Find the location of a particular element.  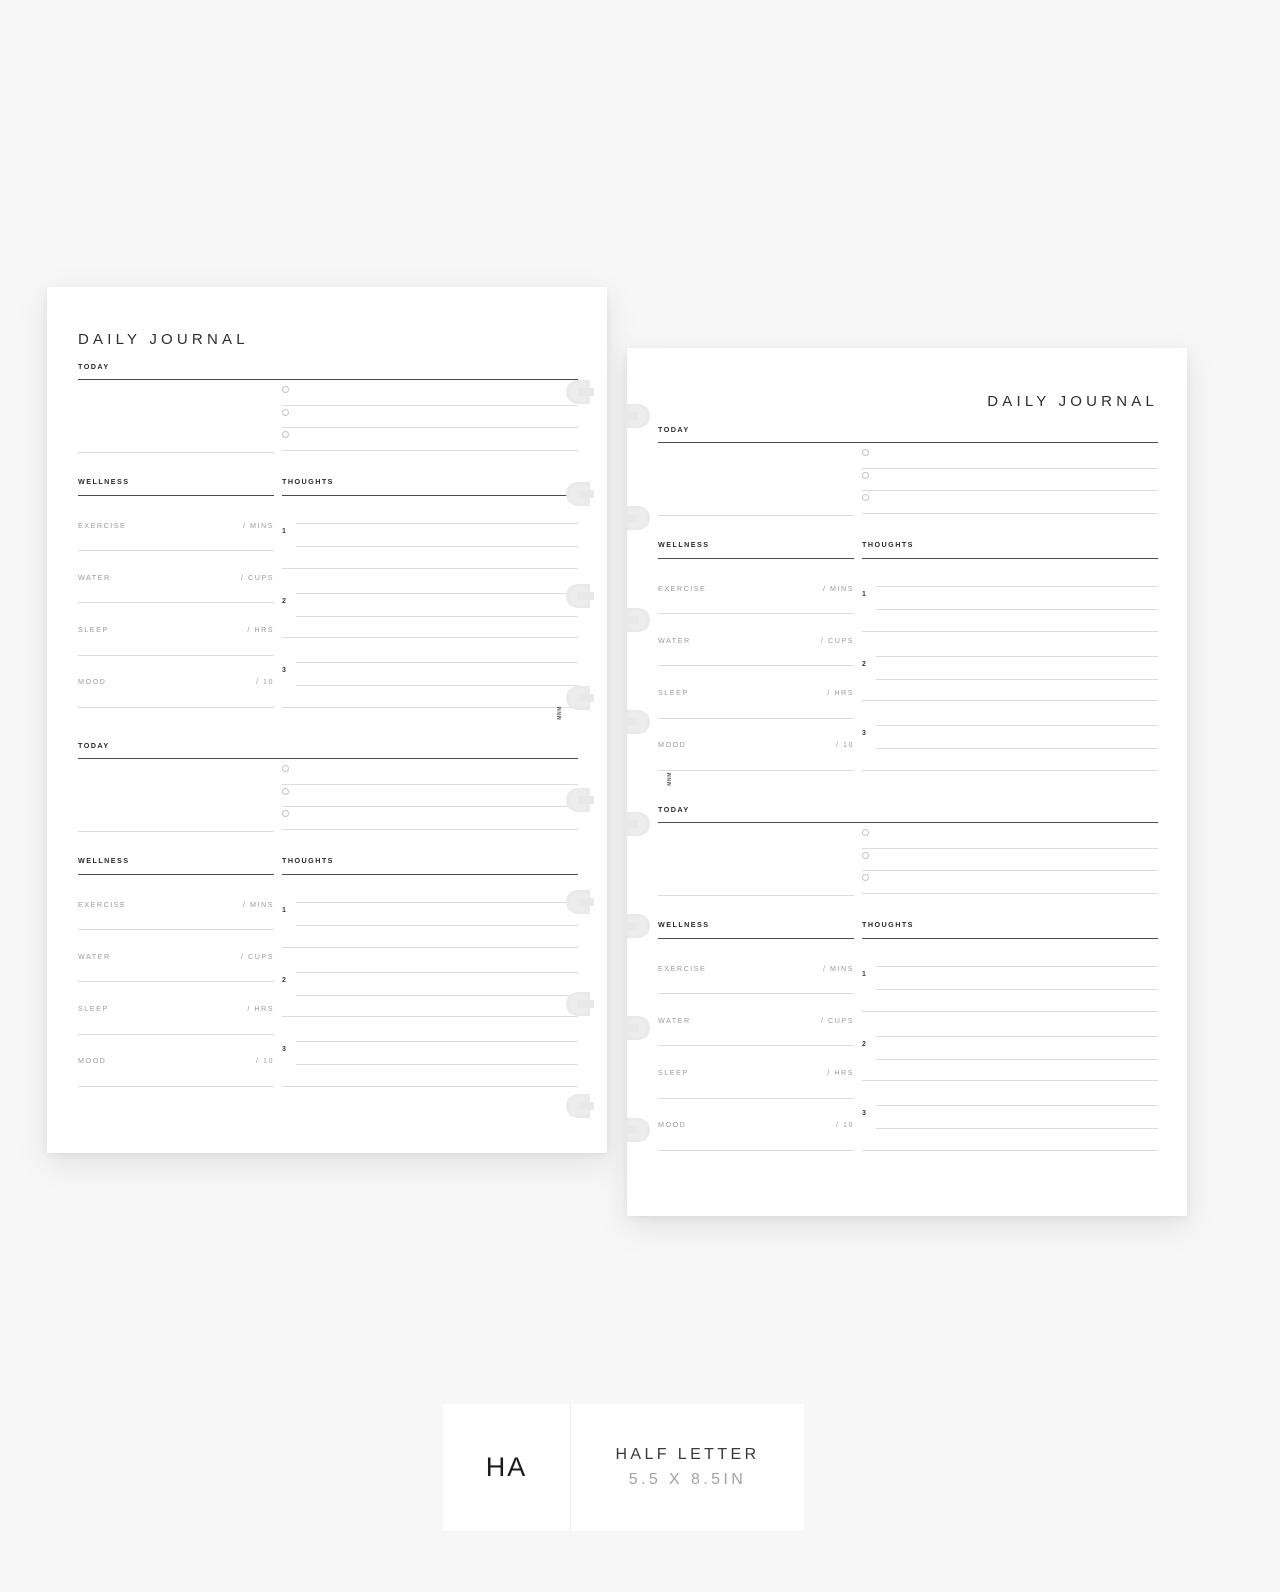

brand-mark-left: MNM is located at coordinates (560, 713).